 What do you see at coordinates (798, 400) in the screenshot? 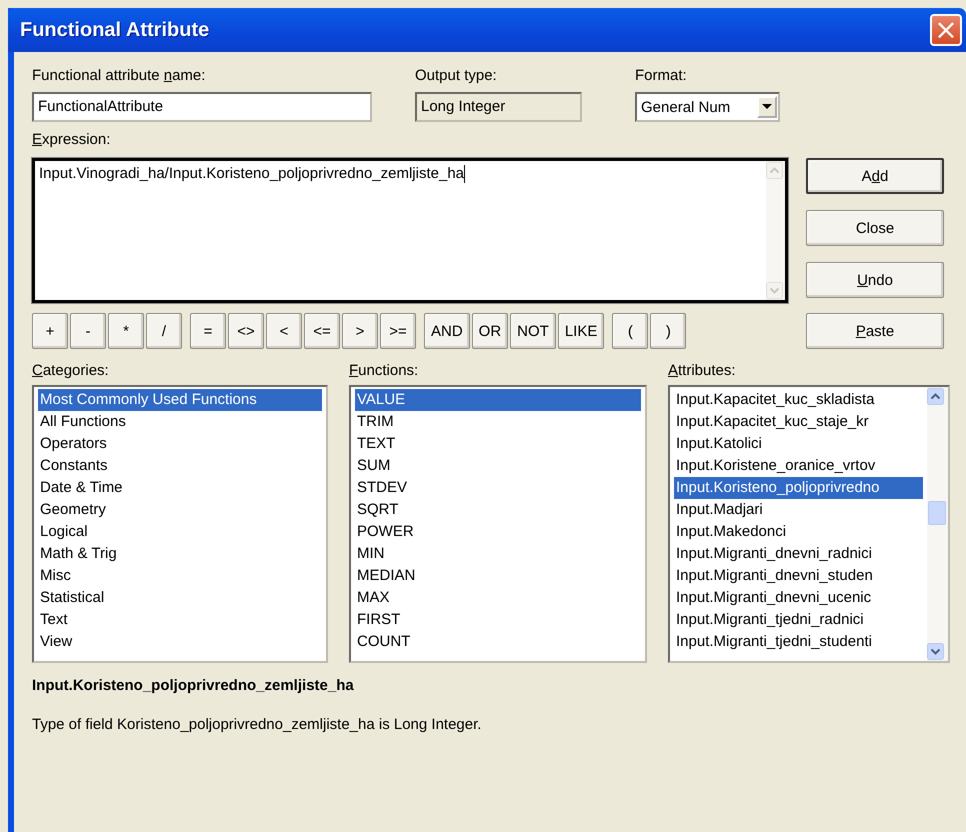
I see `list-item: Input.Kapacitet_kuc_skladista` at bounding box center [798, 400].